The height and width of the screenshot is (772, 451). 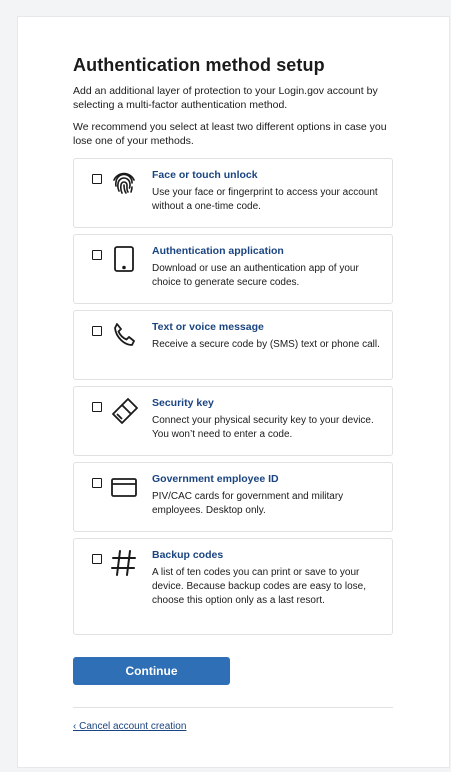 I want to click on option-title: Authentication application, so click(x=218, y=251).